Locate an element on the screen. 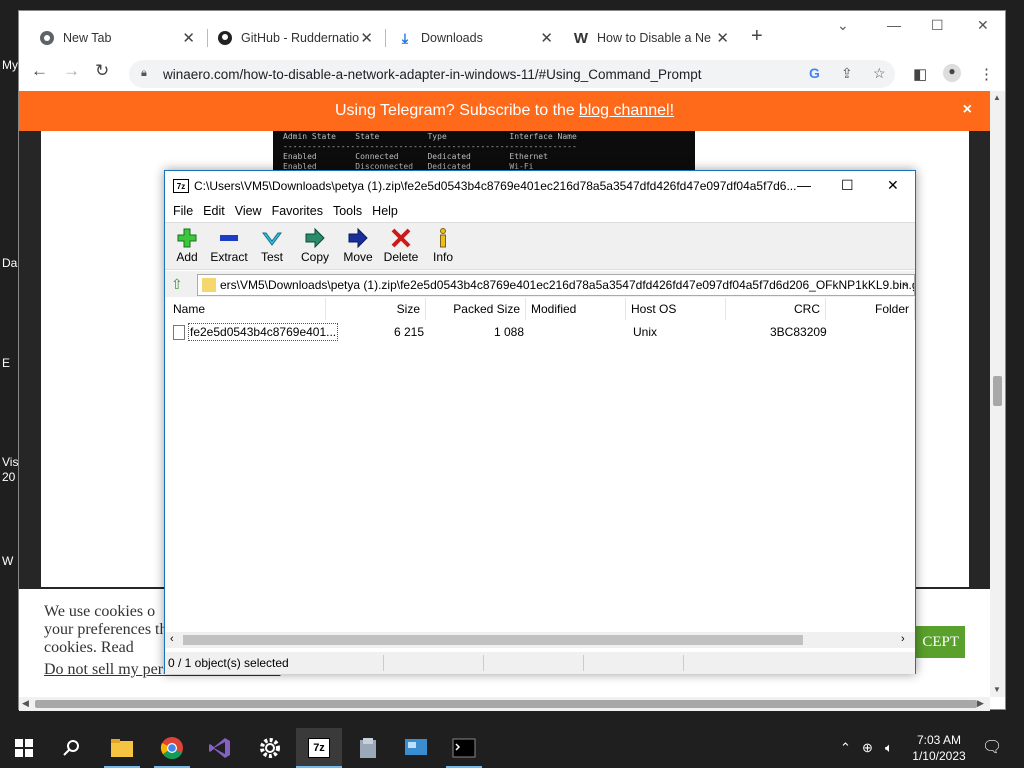  tab-label: How to Disable a Ne is located at coordinates (654, 38).